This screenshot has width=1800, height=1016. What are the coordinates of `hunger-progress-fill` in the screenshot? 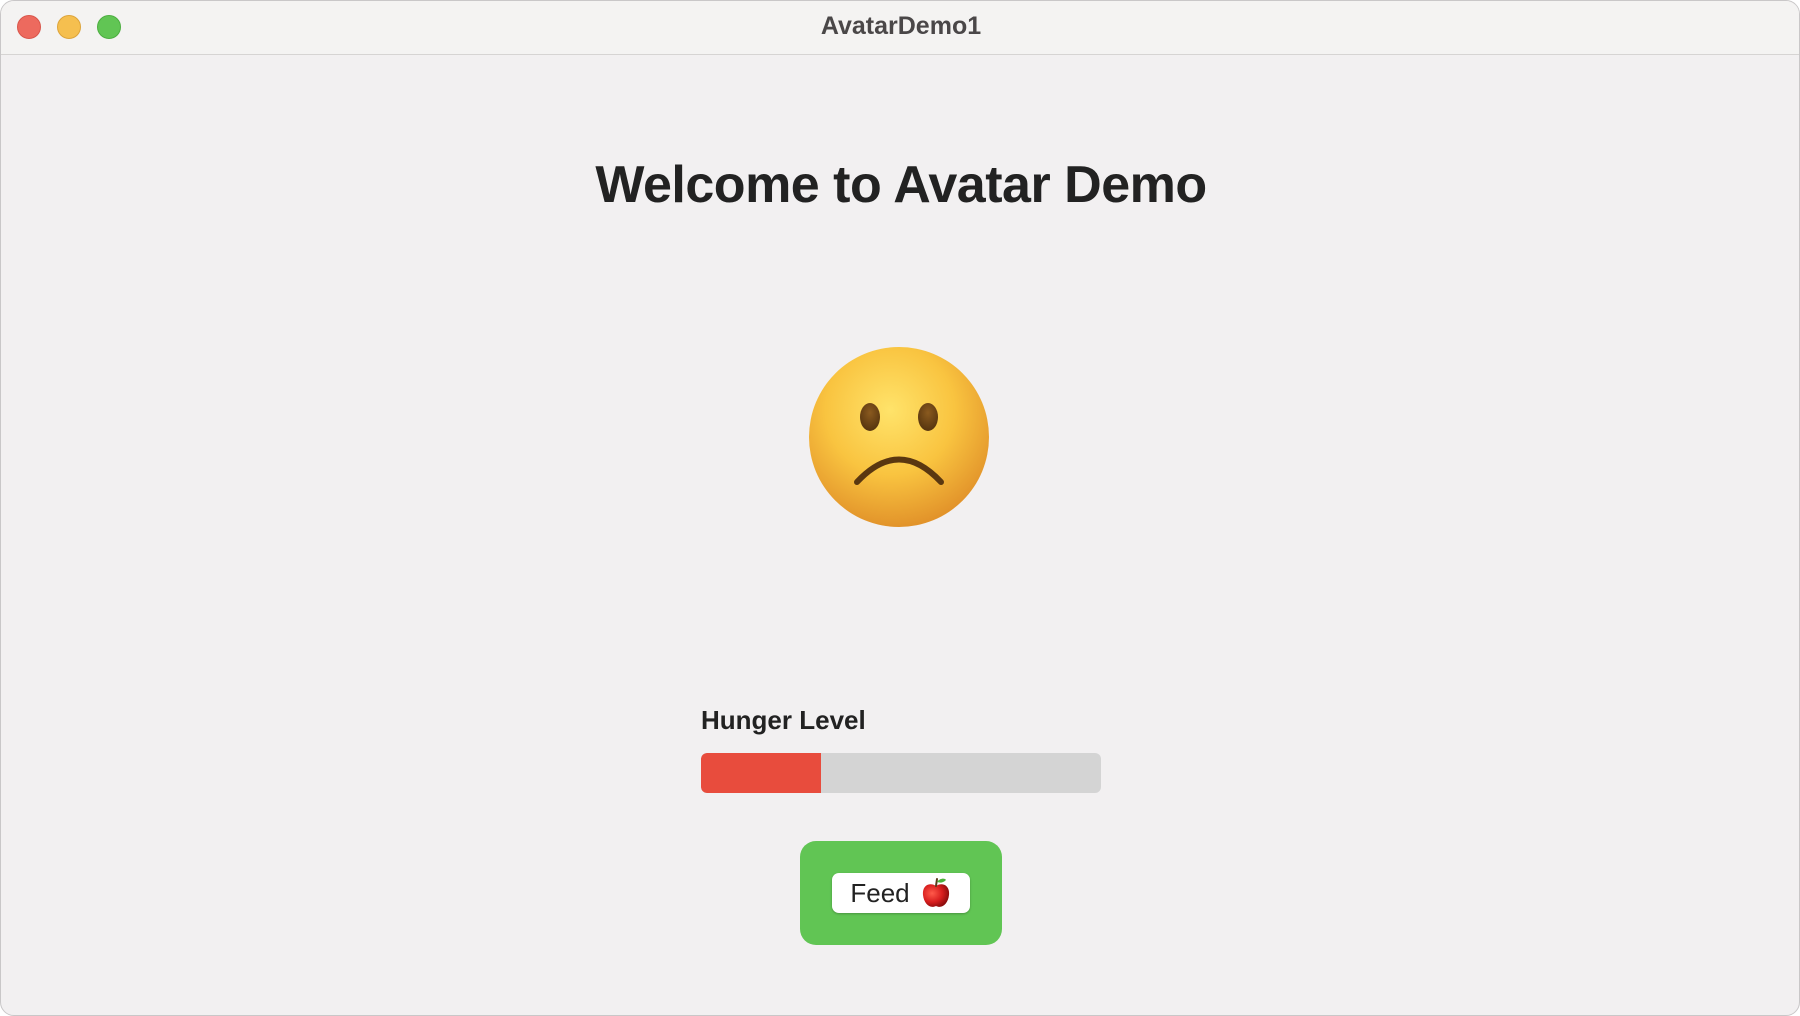 It's located at (761, 773).